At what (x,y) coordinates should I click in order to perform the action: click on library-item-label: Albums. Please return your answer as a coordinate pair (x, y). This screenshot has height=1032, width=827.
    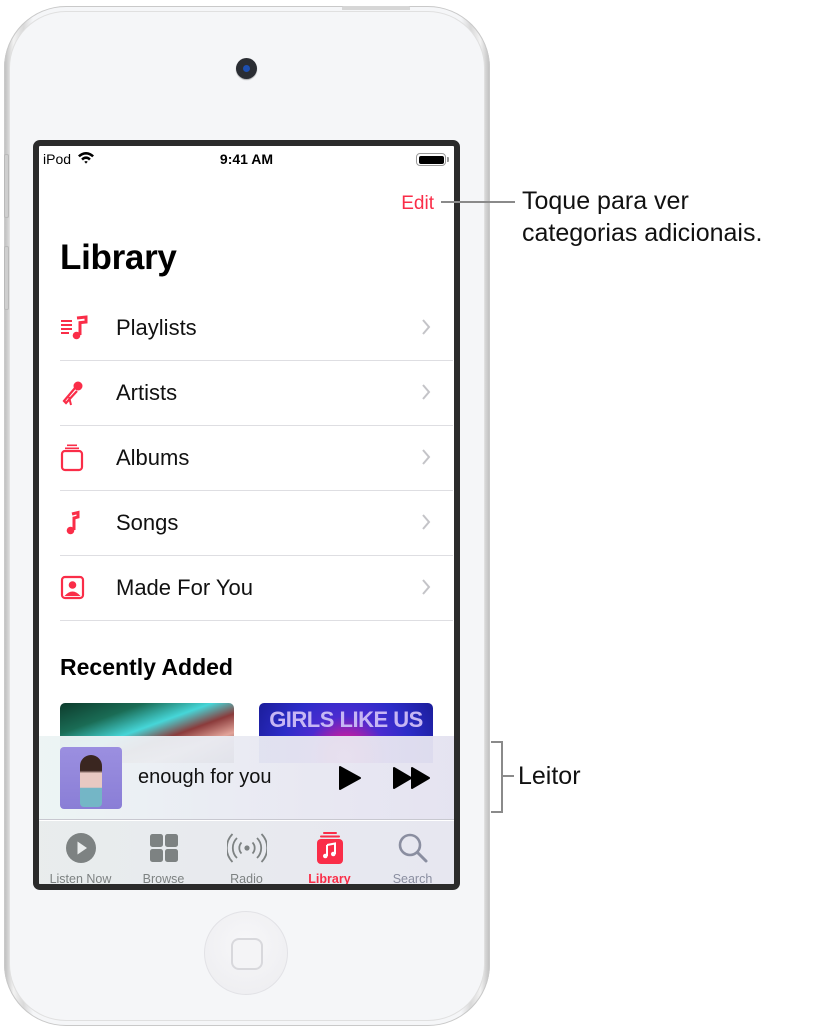
    Looking at the image, I should click on (153, 457).